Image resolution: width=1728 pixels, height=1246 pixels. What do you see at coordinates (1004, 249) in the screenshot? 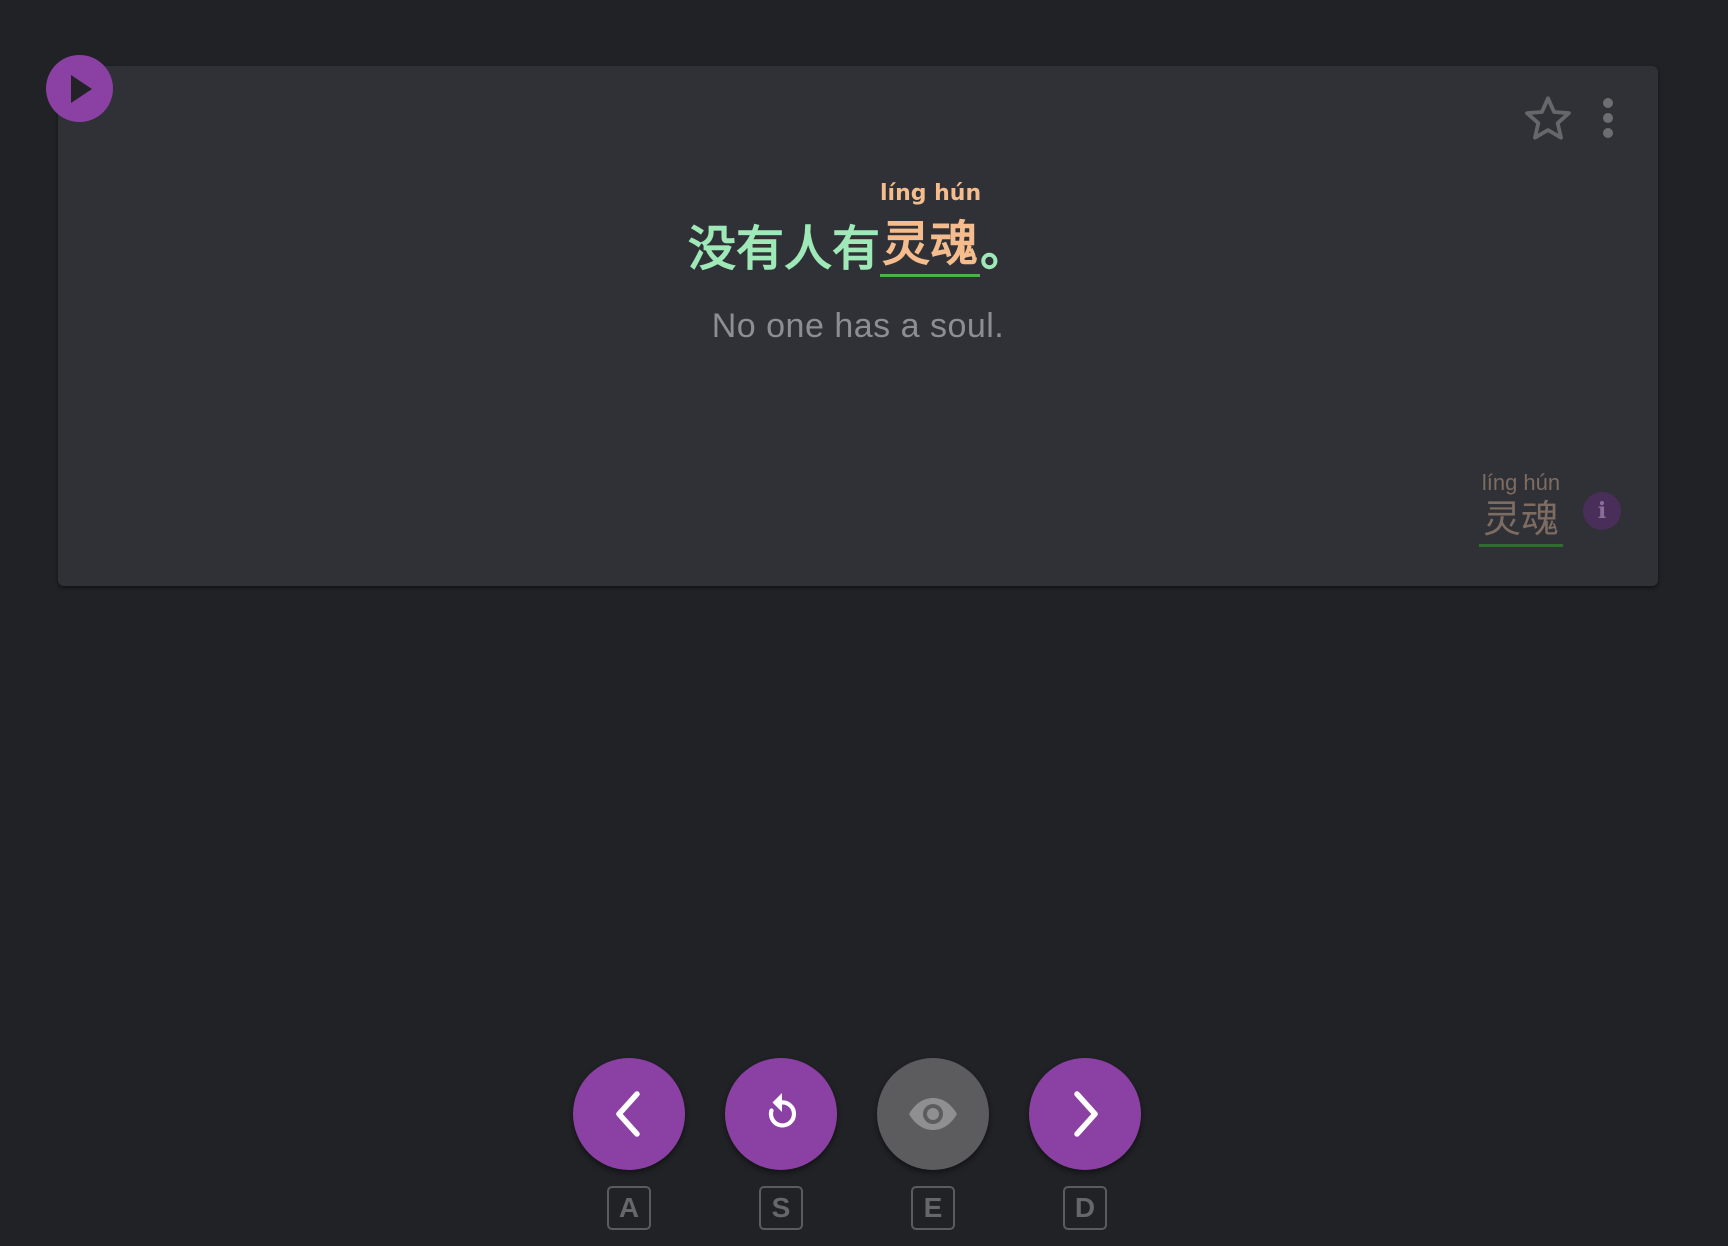
I see `sentence-punctuation: 。` at bounding box center [1004, 249].